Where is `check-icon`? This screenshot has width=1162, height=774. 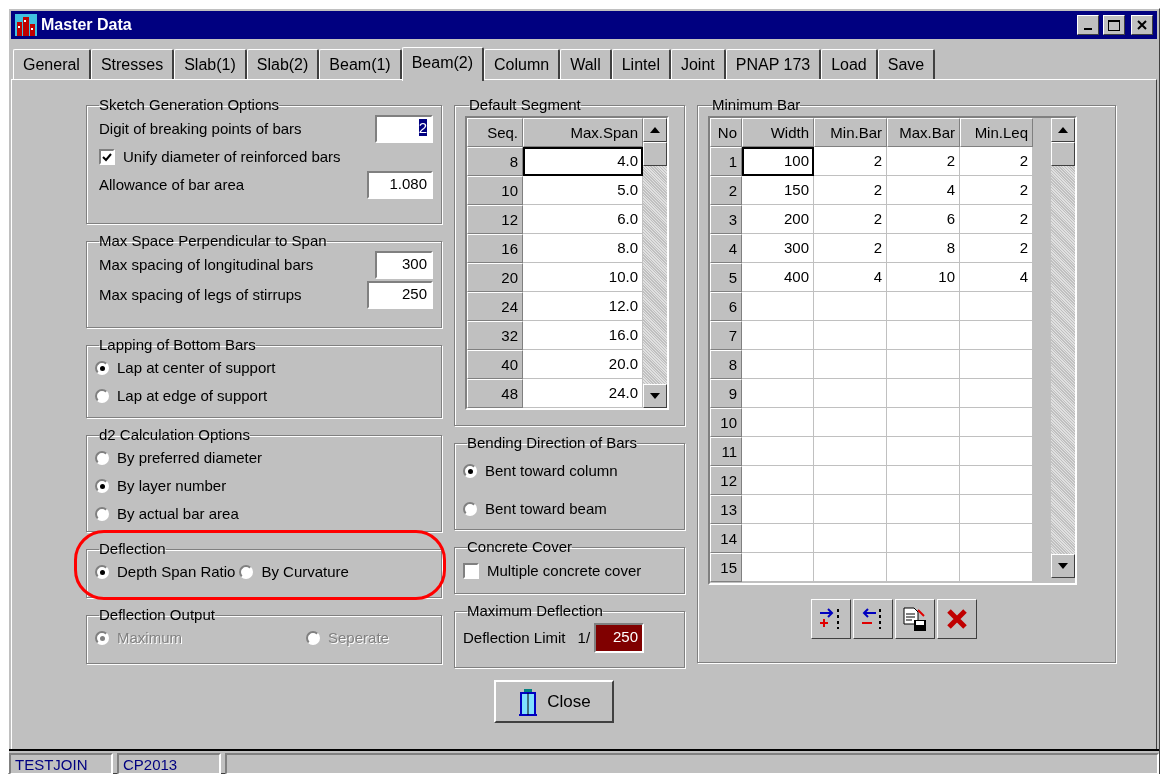
check-icon is located at coordinates (107, 157).